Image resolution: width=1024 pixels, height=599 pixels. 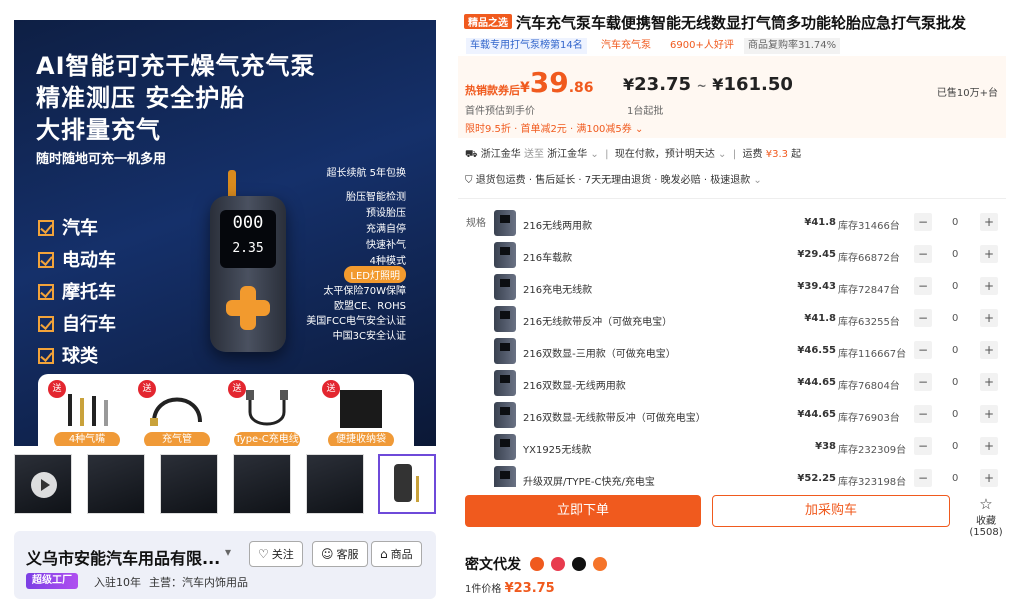 I want to click on order-now-button: 立即下单, so click(x=583, y=511).